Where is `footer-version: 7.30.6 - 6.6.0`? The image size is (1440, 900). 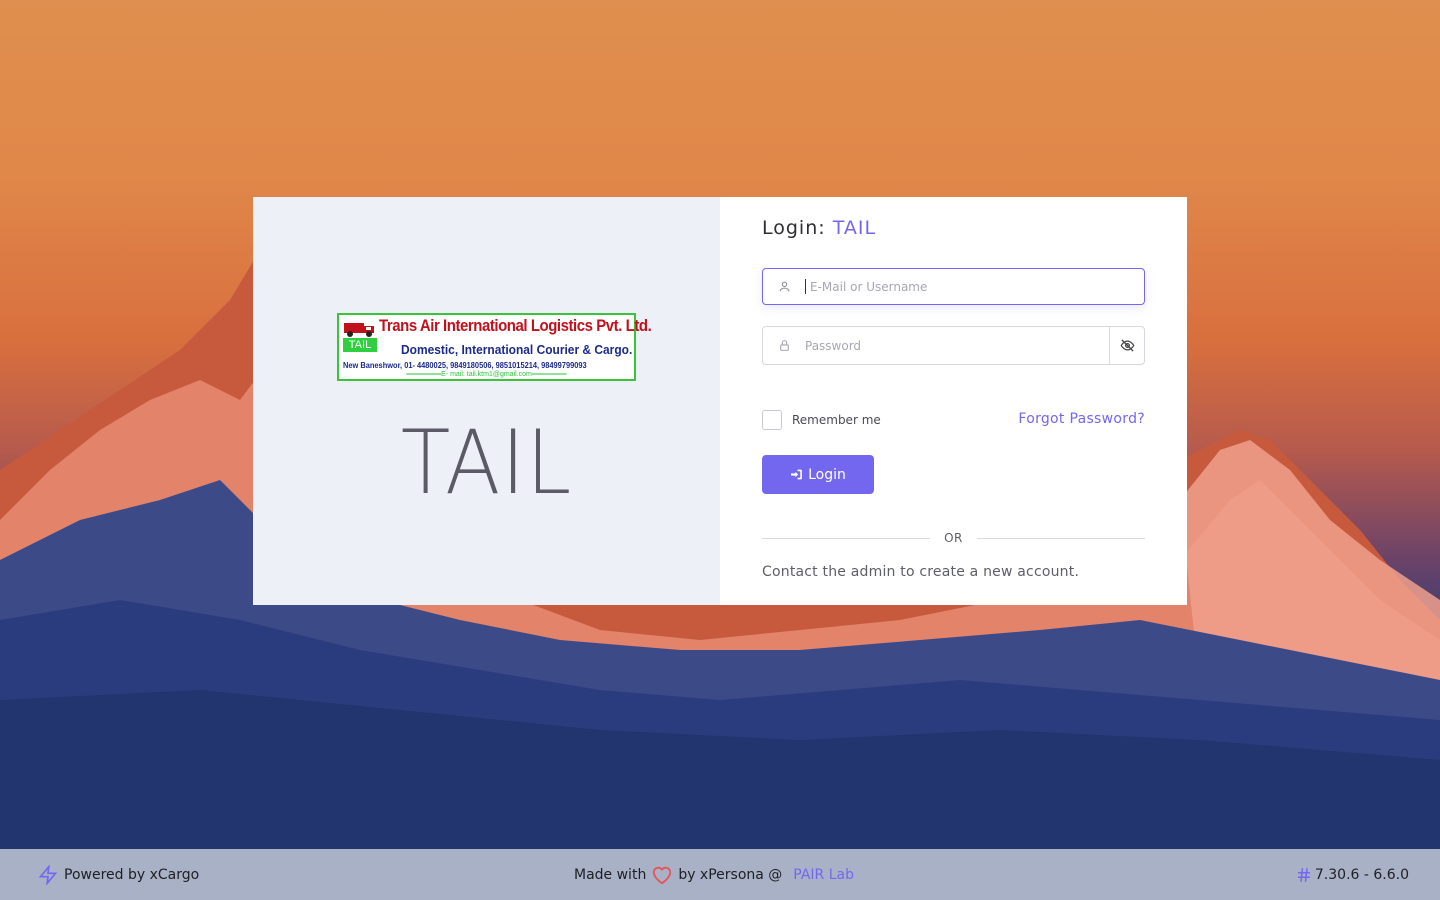 footer-version: 7.30.6 - 6.6.0 is located at coordinates (1352, 875).